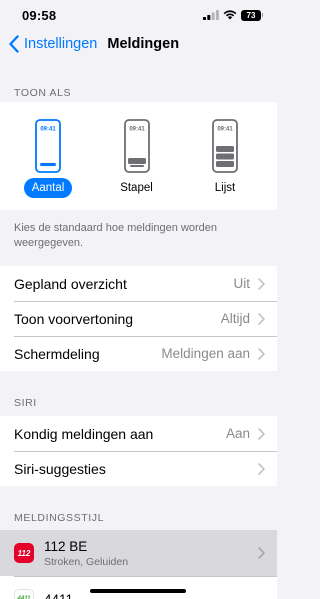 The image size is (320, 599). I want to click on display-as-header: TOON ALS, so click(43, 93).